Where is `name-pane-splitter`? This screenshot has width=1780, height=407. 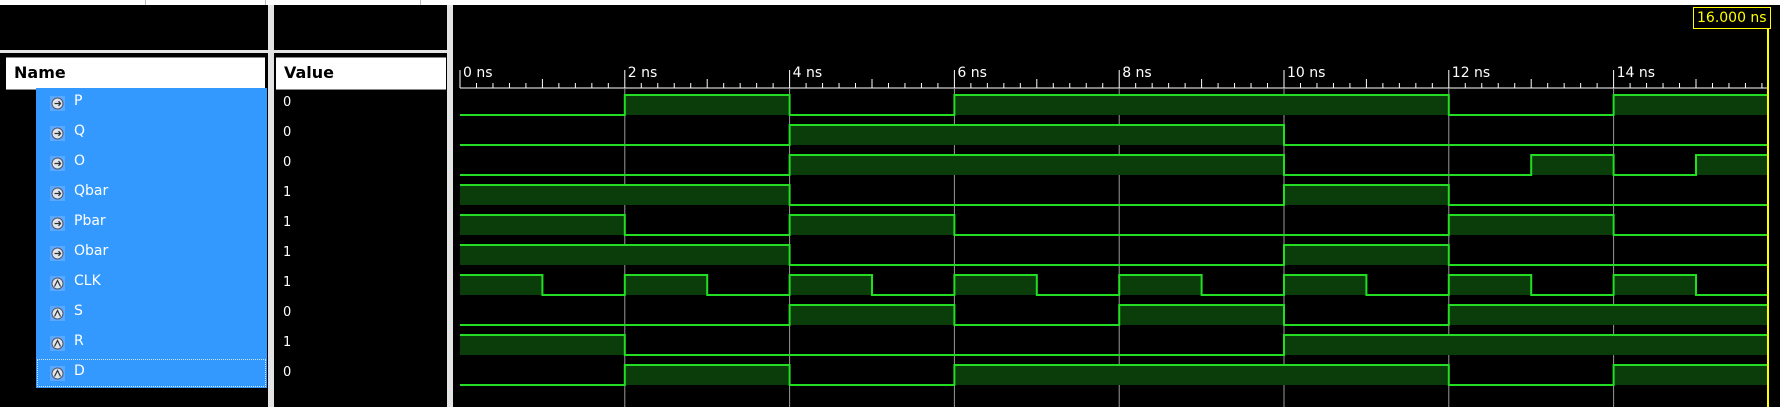
name-pane-splitter is located at coordinates (134, 51).